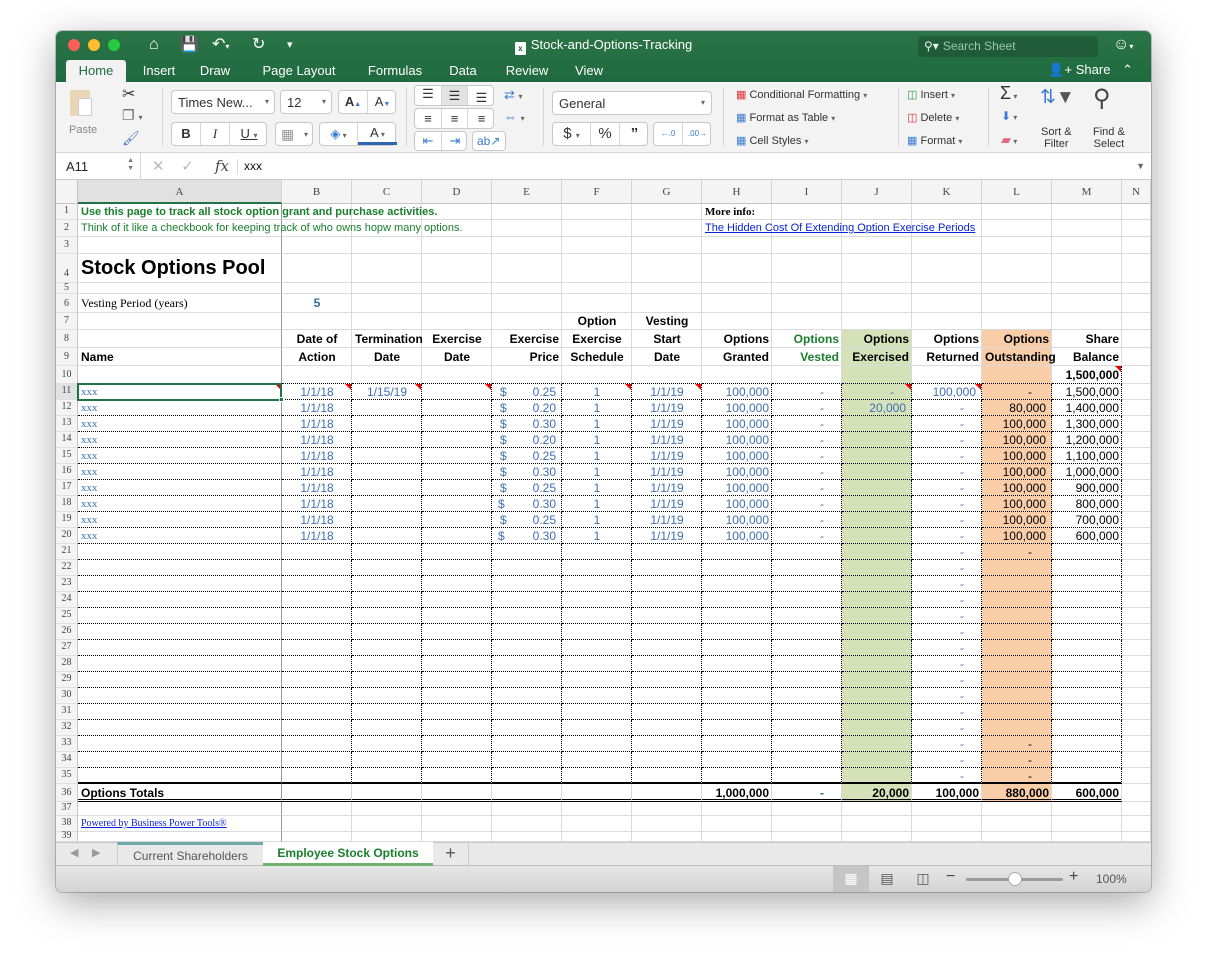 The height and width of the screenshot is (972, 1207). I want to click on cell-H24, so click(737, 600).